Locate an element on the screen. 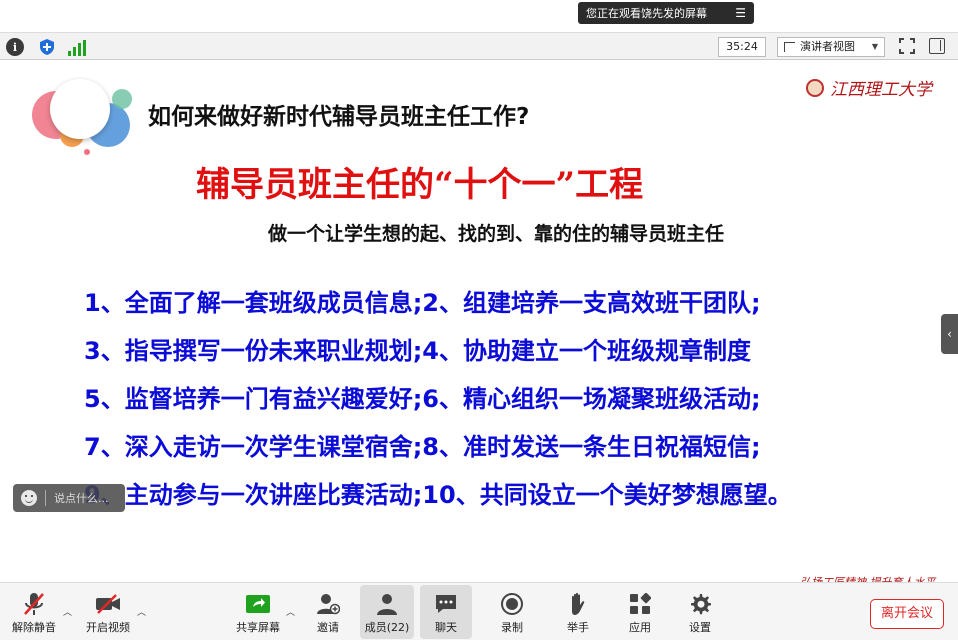  speaker-view-icon is located at coordinates (789, 47).